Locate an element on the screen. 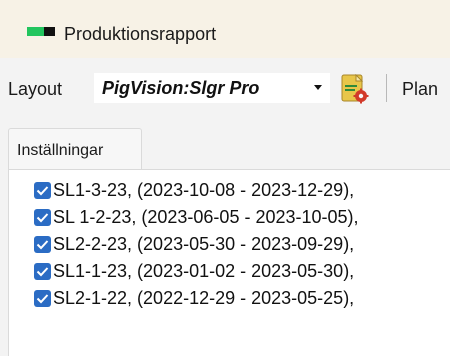  list-item: SL2-1-22, (2022-12-29 - 2023-05-25), is located at coordinates (229, 299).